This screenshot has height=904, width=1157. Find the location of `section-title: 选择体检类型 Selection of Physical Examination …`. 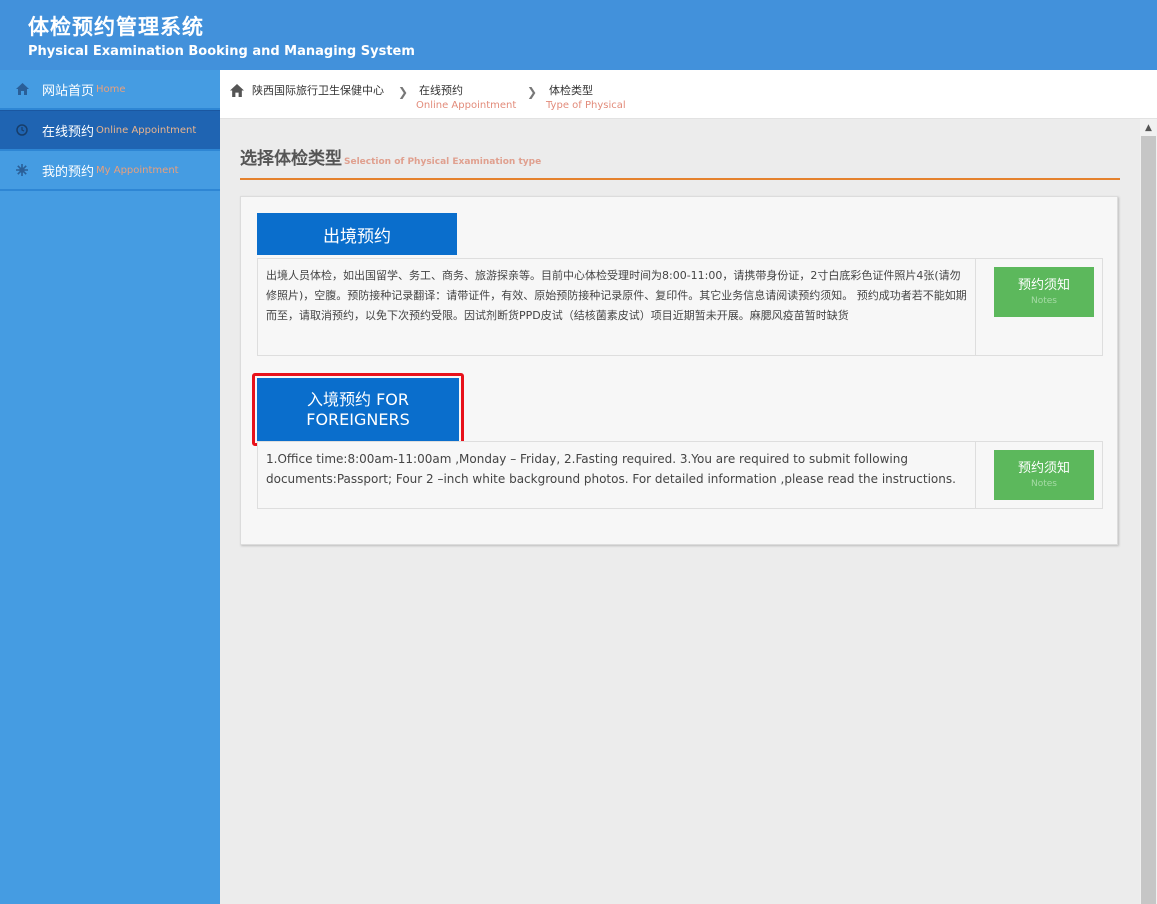

section-title: 选择体检类型 Selection of Physical Examination … is located at coordinates (680, 162).